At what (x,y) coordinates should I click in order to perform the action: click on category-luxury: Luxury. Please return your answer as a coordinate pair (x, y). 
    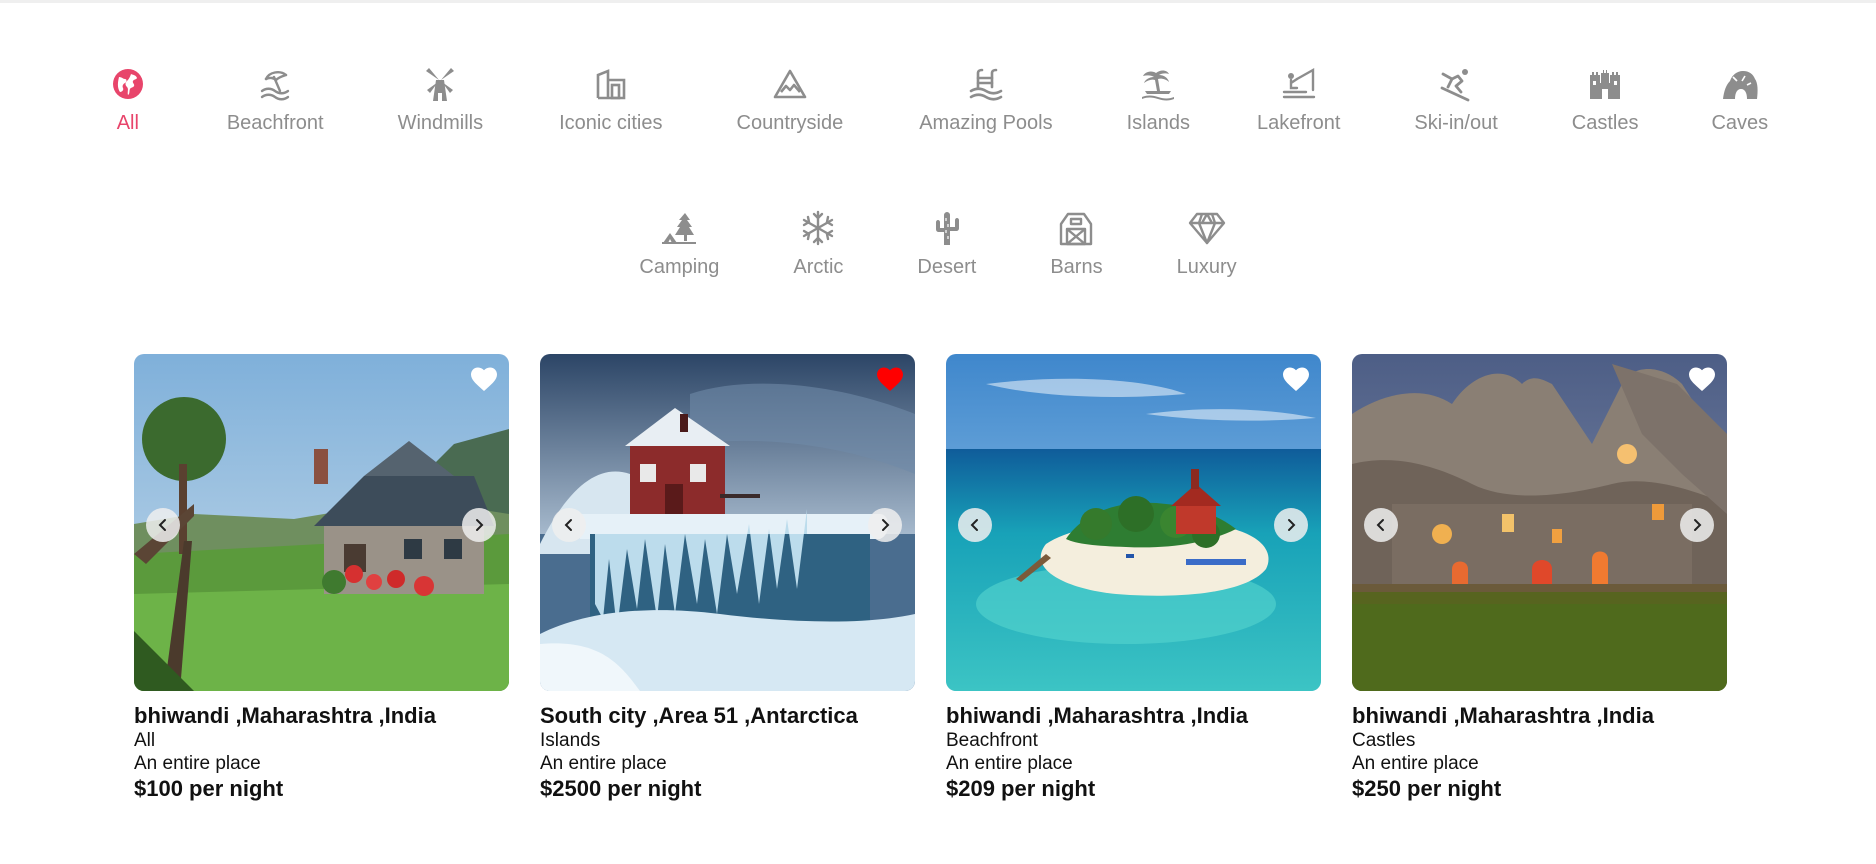
    Looking at the image, I should click on (1207, 243).